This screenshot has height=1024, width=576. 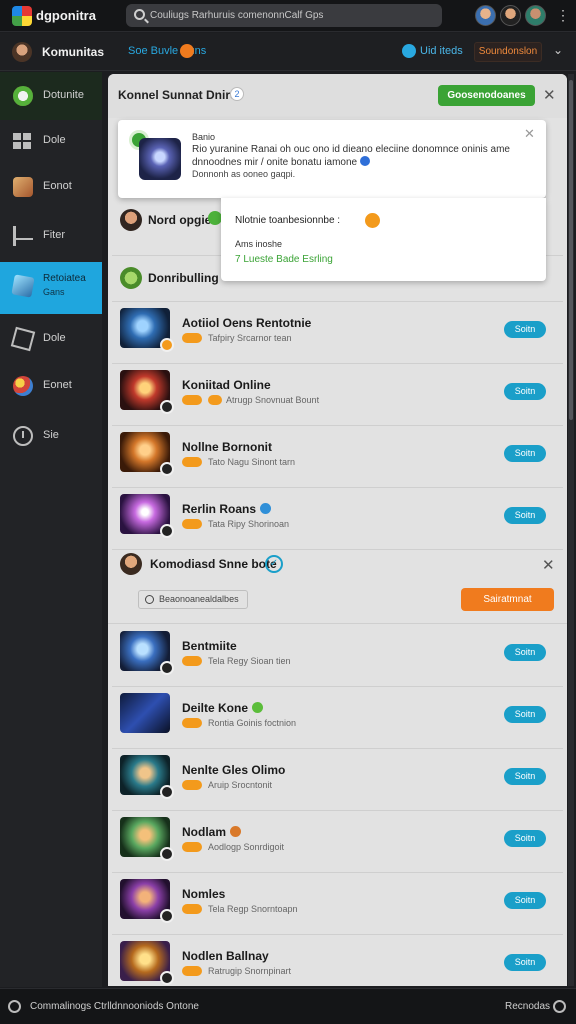 What do you see at coordinates (563, 15) in the screenshot?
I see `more-menu-icon: ⋮` at bounding box center [563, 15].